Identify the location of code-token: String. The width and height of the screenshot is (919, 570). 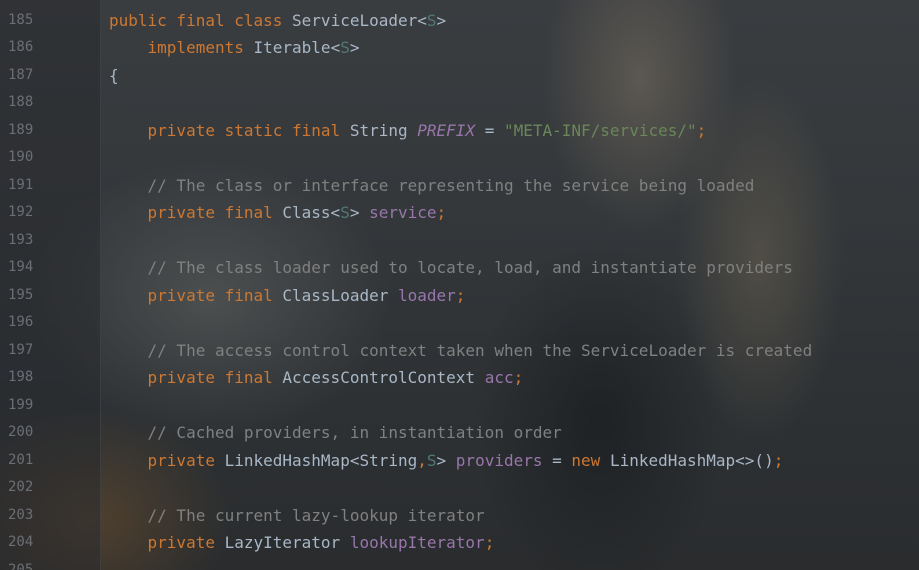
(383, 130).